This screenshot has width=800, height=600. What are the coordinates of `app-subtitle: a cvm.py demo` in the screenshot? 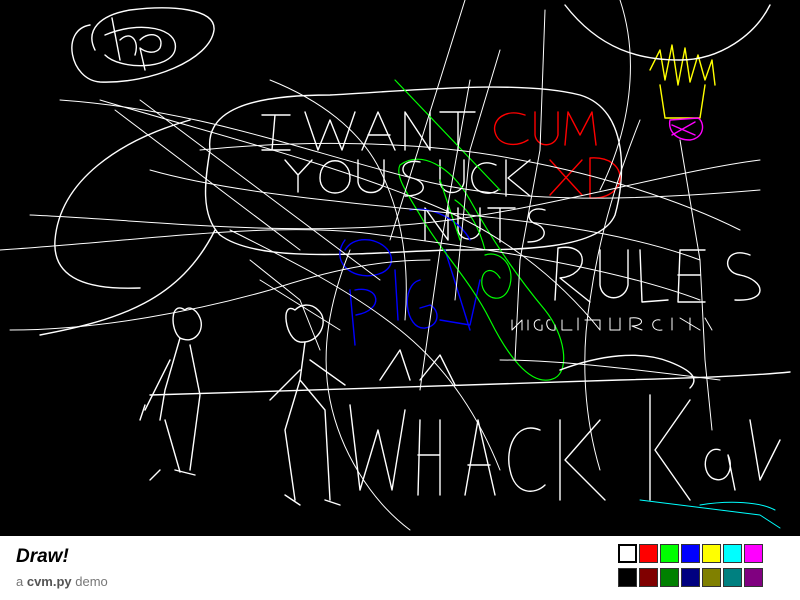 It's located at (62, 581).